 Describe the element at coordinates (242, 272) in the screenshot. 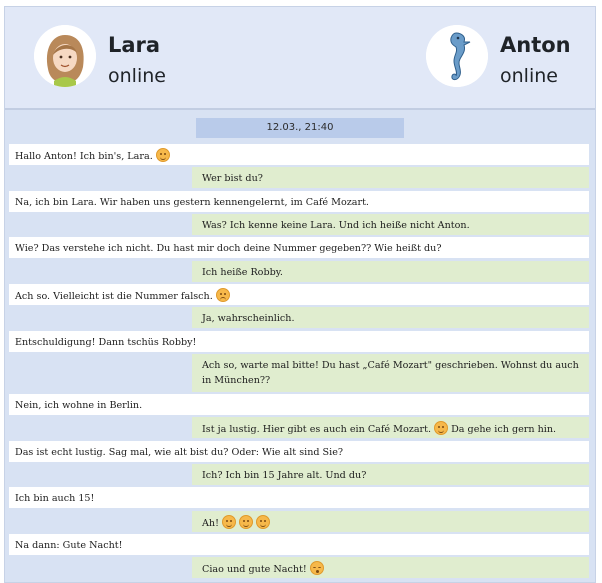

I see `message-text: Ich heiße Robby.` at that location.